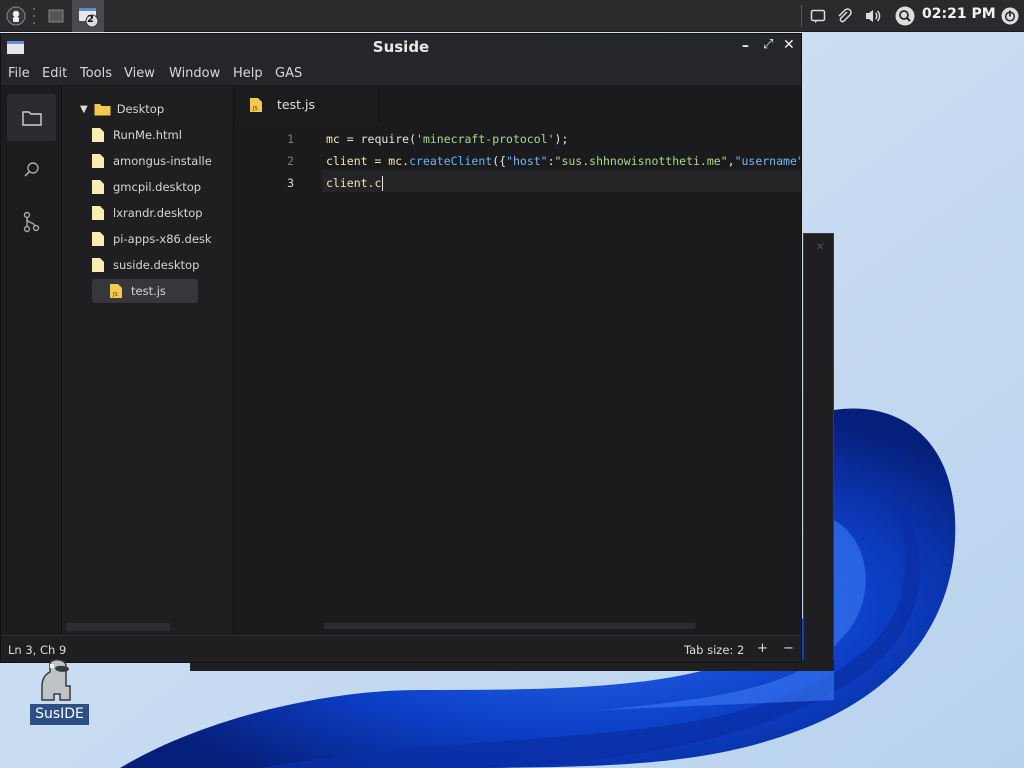  Describe the element at coordinates (767, 161) in the screenshot. I see `code-token: "username"` at that location.